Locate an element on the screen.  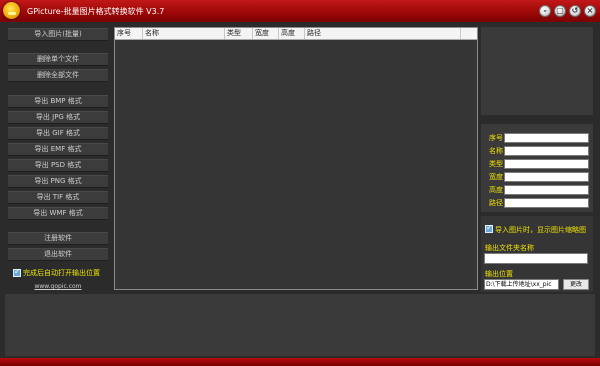
export-jpg-button: 导出 JPG 格式 is located at coordinates (58, 117).